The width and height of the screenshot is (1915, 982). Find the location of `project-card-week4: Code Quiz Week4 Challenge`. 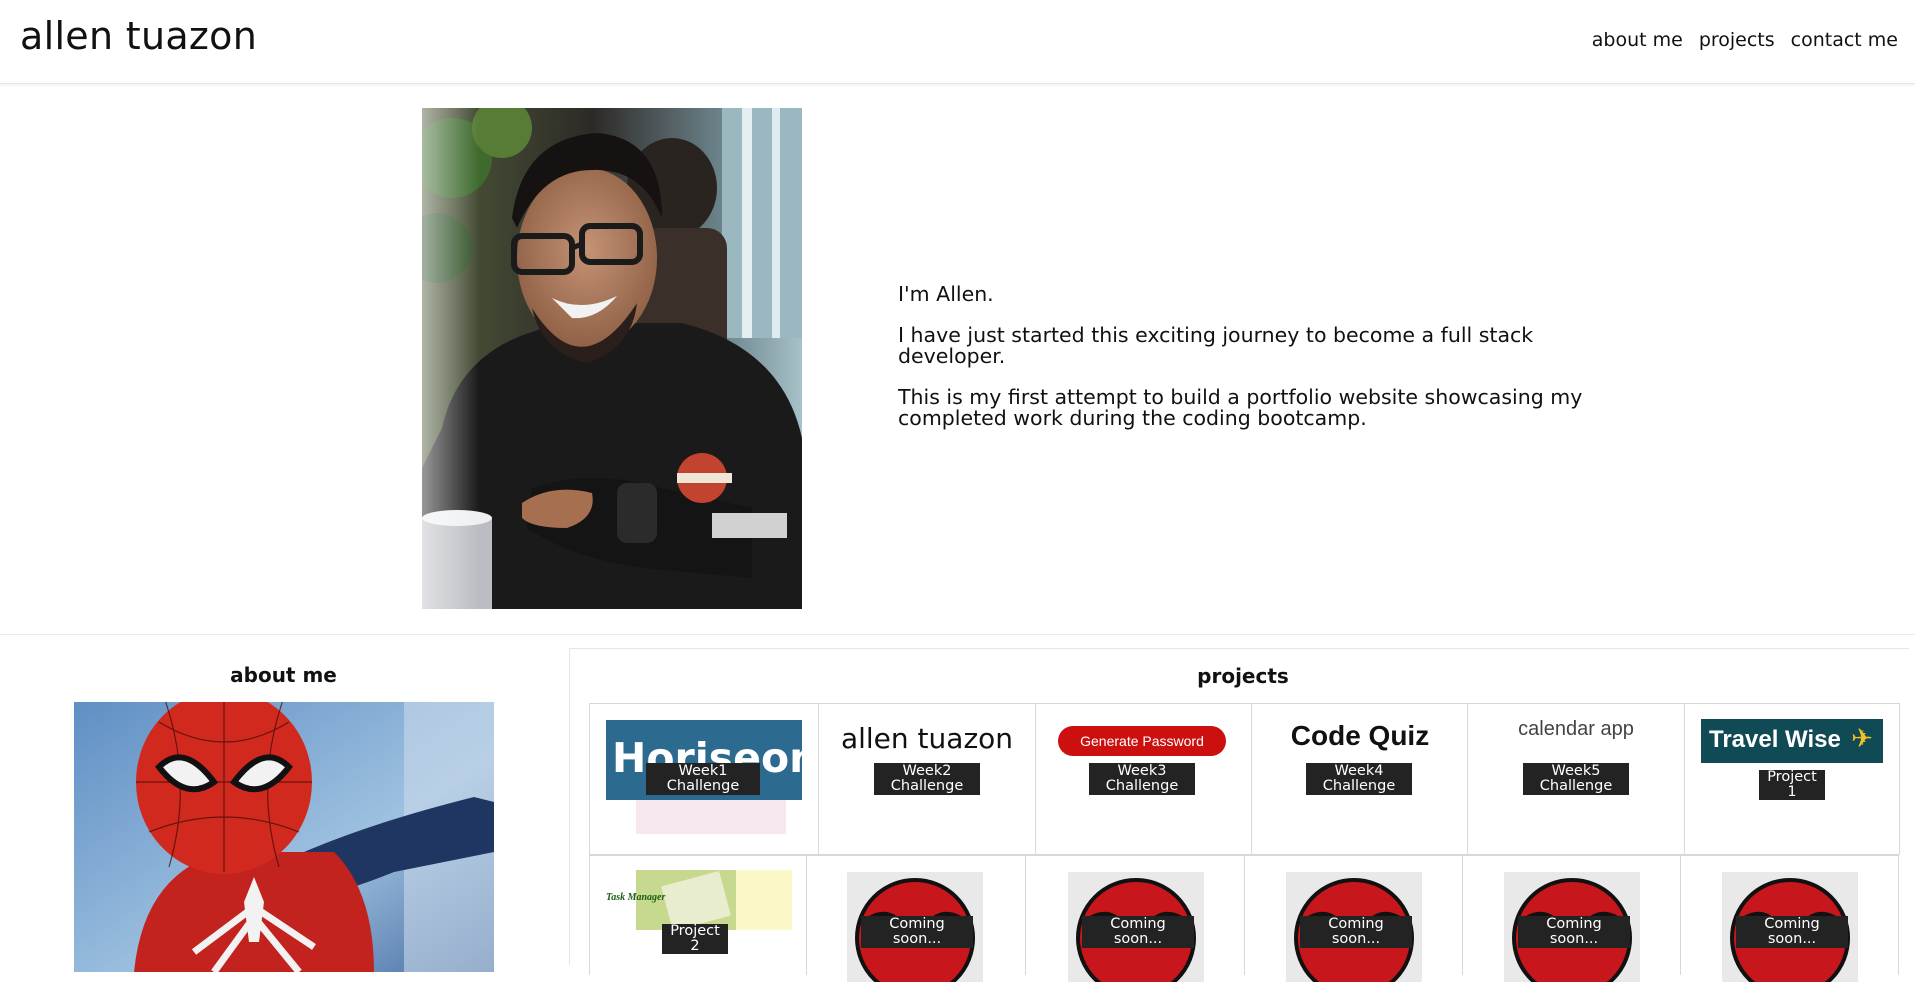

project-card-week4: Code Quiz Week4 Challenge is located at coordinates (1359, 779).